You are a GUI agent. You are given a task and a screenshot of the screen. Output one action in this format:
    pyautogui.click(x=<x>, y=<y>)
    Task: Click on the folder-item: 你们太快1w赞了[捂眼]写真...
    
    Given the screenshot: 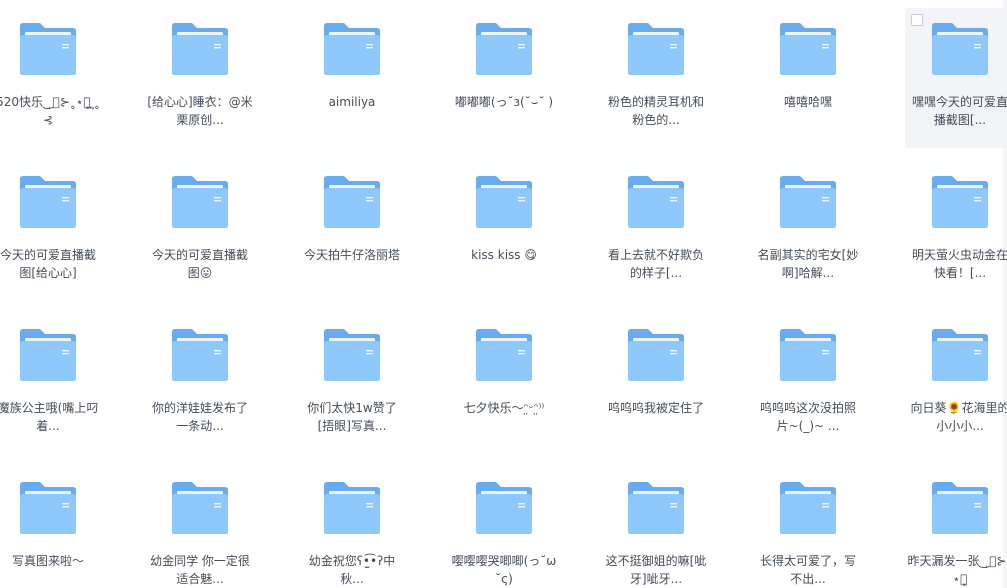 What is the action you would take?
    pyautogui.click(x=352, y=384)
    